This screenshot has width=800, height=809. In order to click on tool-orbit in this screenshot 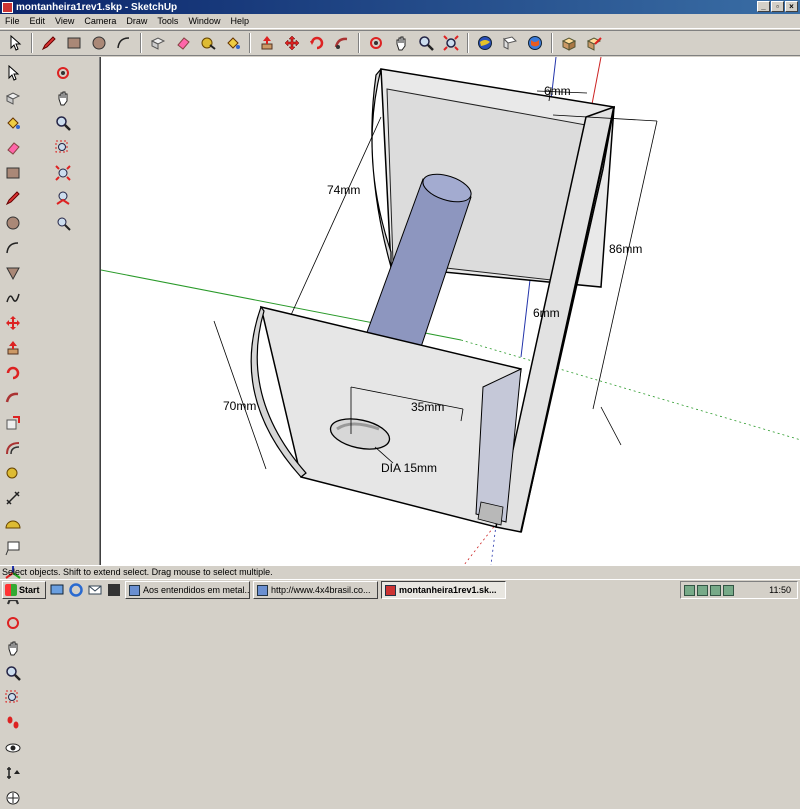, I will do `click(12, 622)`.